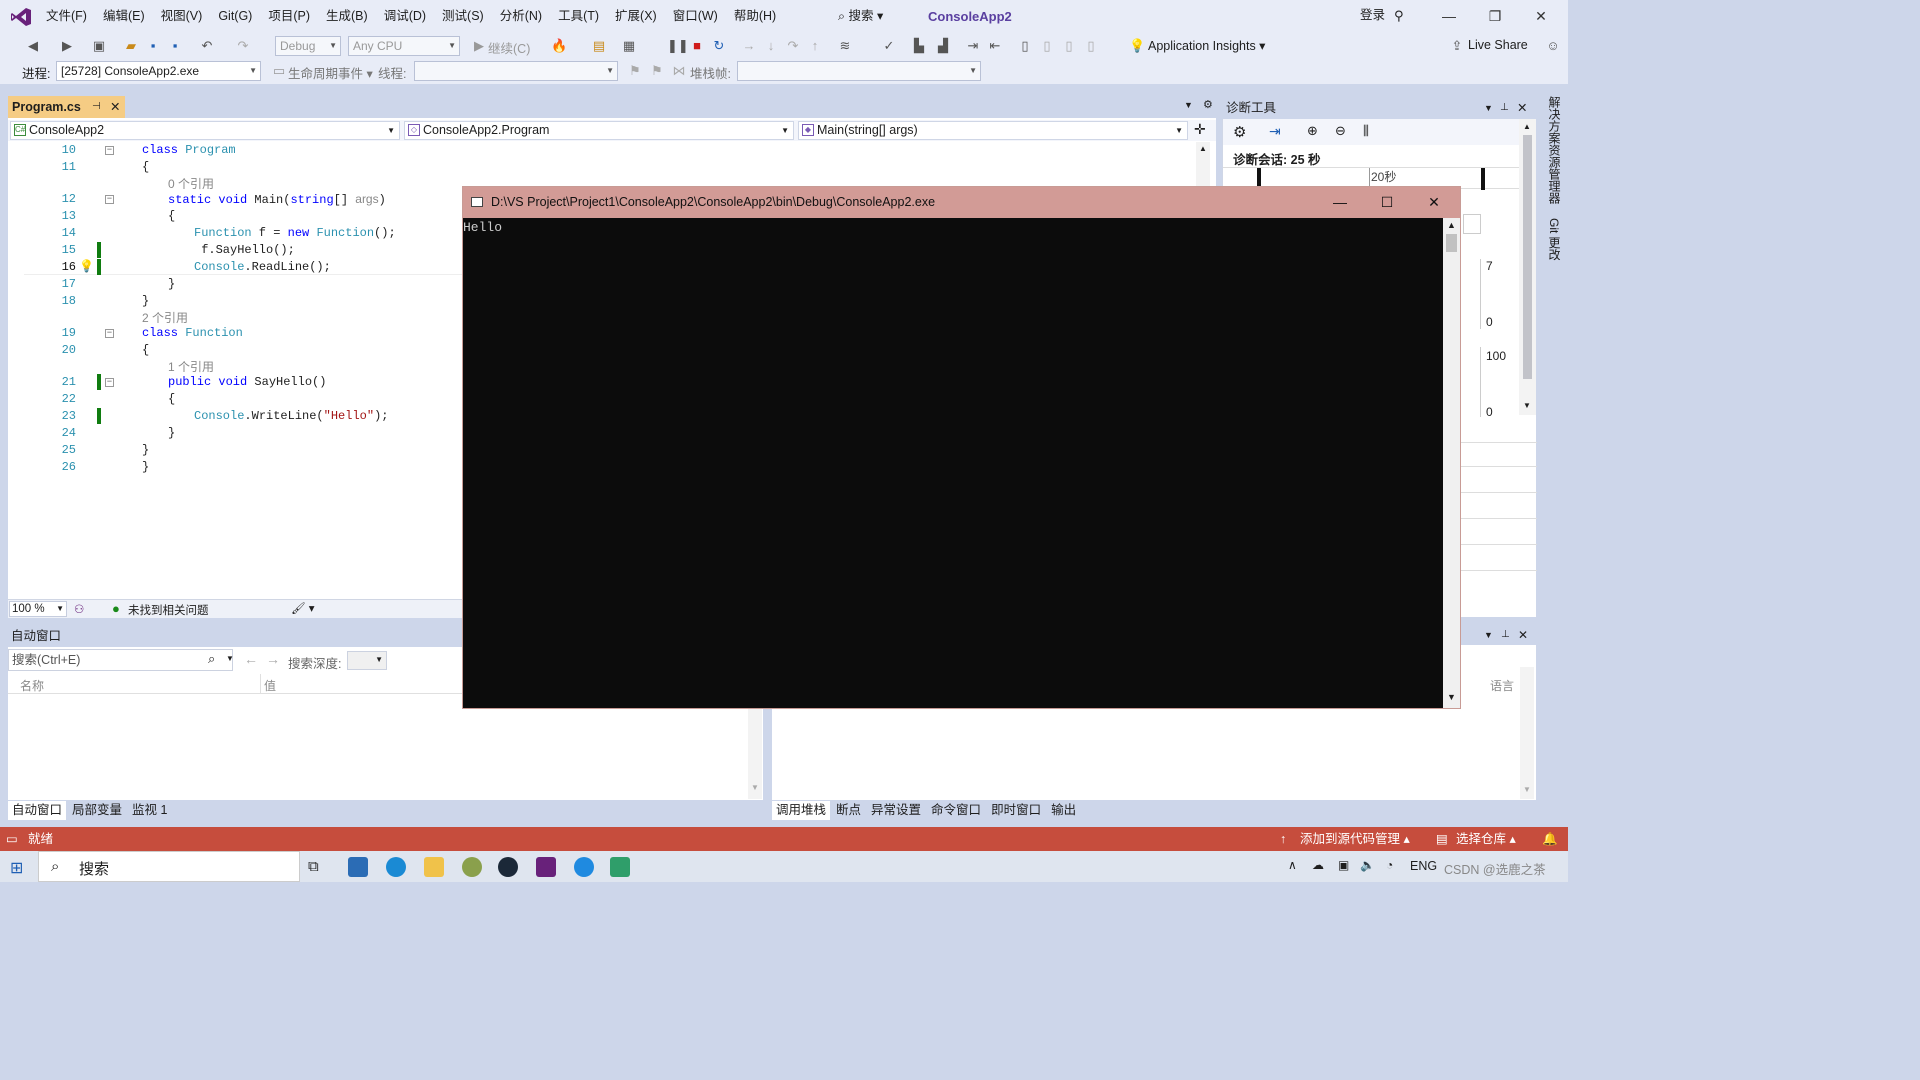  What do you see at coordinates (599, 130) in the screenshot?
I see `type-nav-combo: ◇ ConsoleApp2.Program ▼` at bounding box center [599, 130].